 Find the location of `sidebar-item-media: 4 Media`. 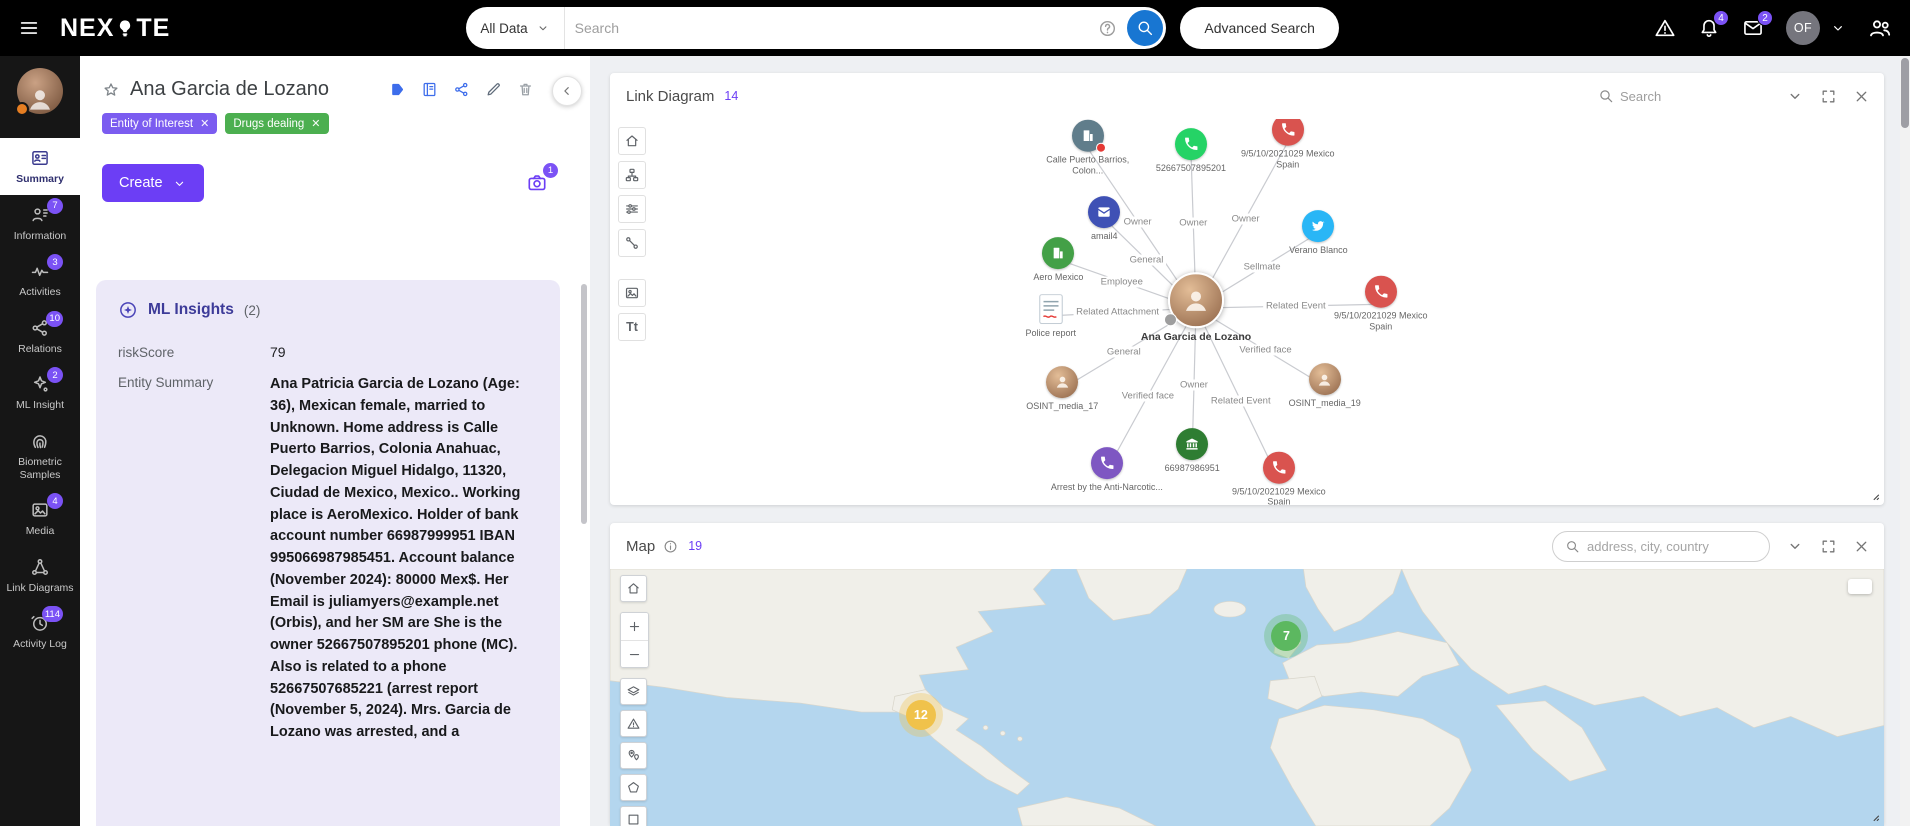

sidebar-item-media: 4 Media is located at coordinates (40, 518).